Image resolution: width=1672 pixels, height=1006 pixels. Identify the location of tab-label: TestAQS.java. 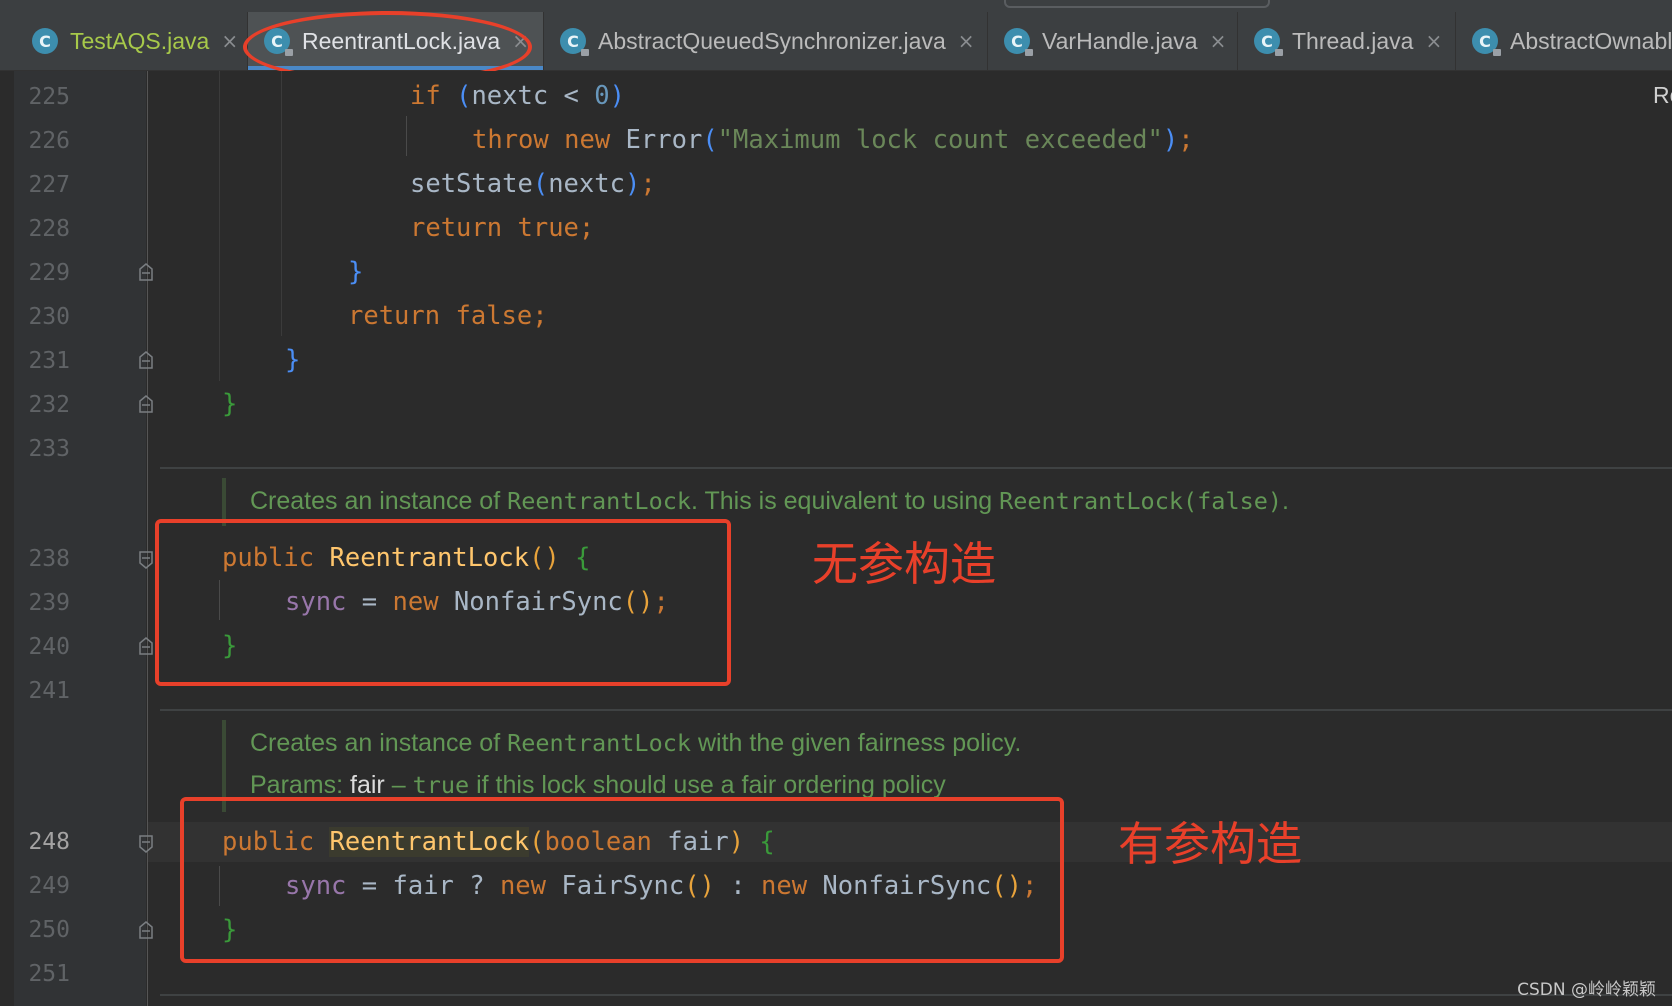
(140, 40).